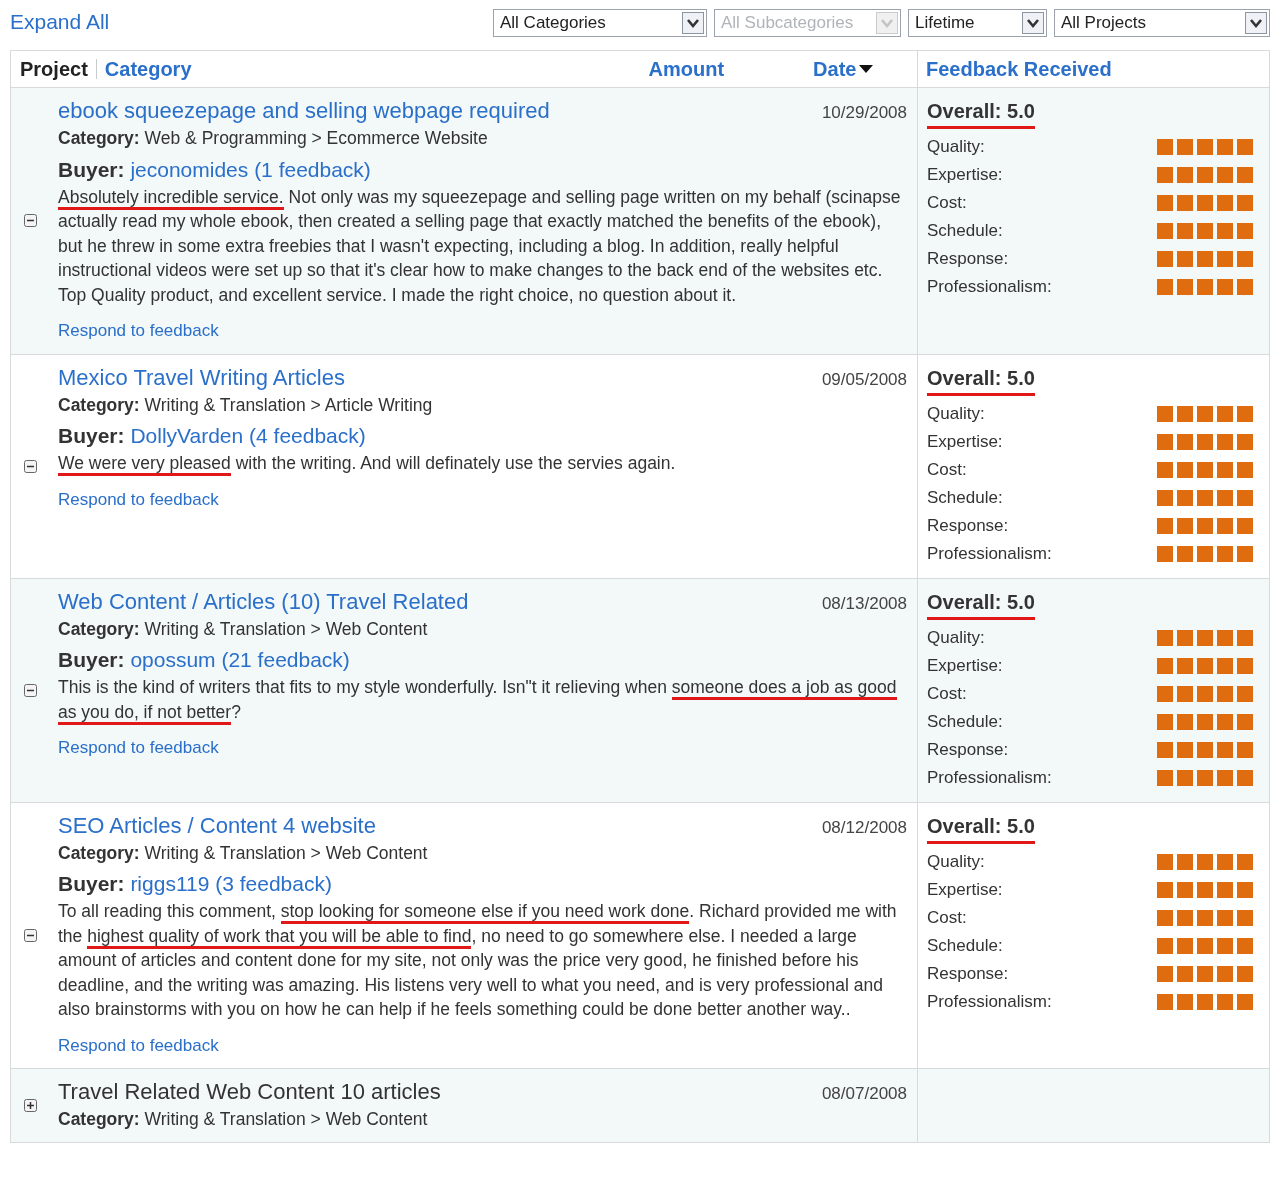  What do you see at coordinates (864, 603) in the screenshot?
I see `project-date: 08/13/2008` at bounding box center [864, 603].